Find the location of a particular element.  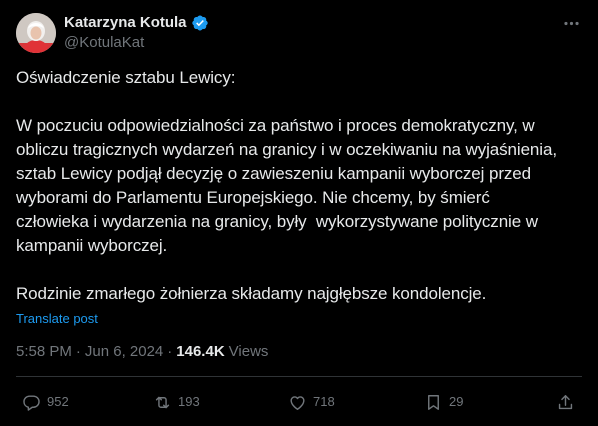

tweet-time: 5:58 PM is located at coordinates (44, 352).